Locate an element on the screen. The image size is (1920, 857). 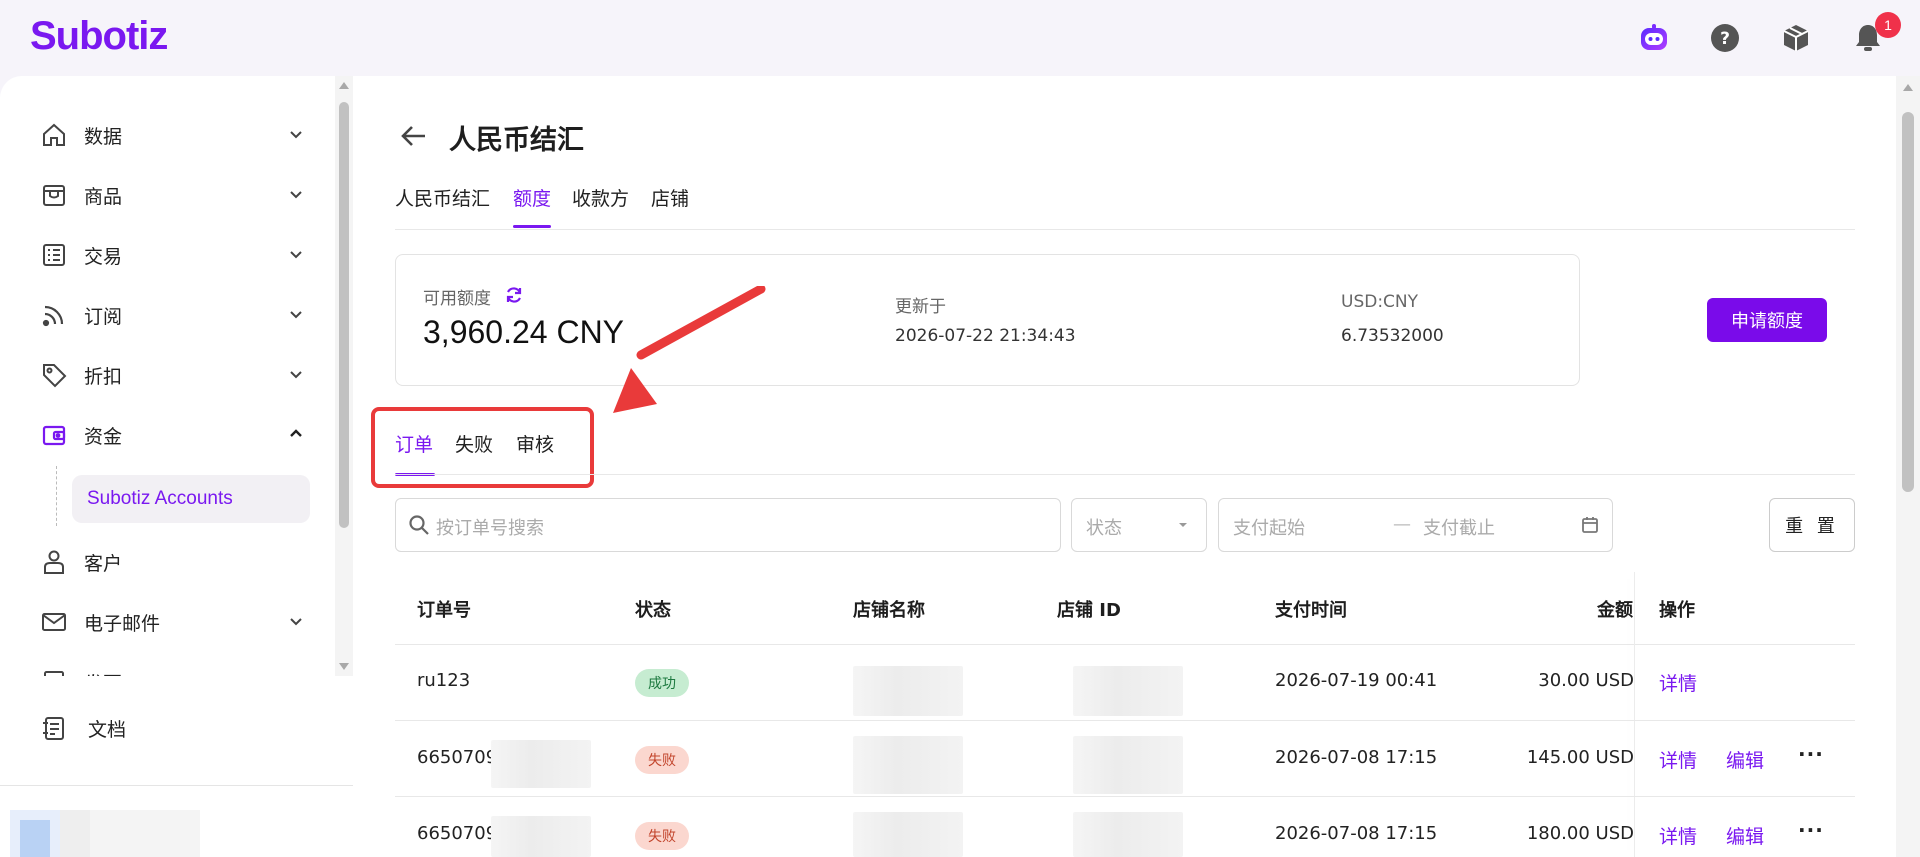
date-end-placeholder: 支付截止 is located at coordinates (1459, 527).